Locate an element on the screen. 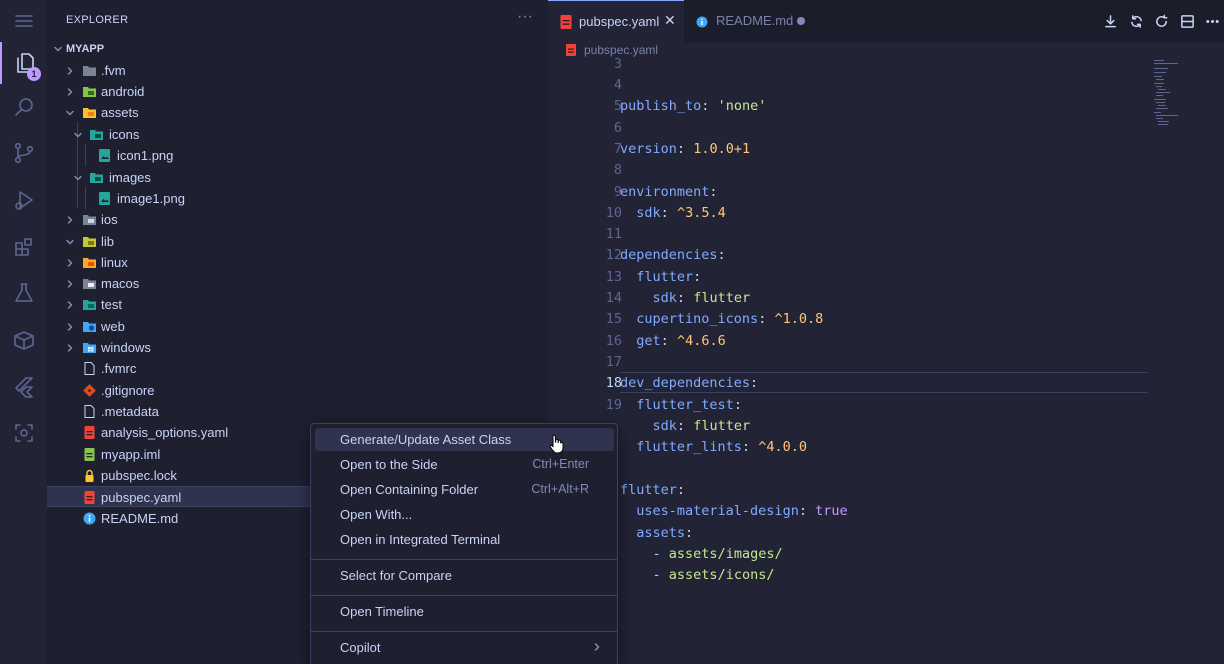 The height and width of the screenshot is (664, 1224). menu-item-label: Open to the Side is located at coordinates (389, 464).